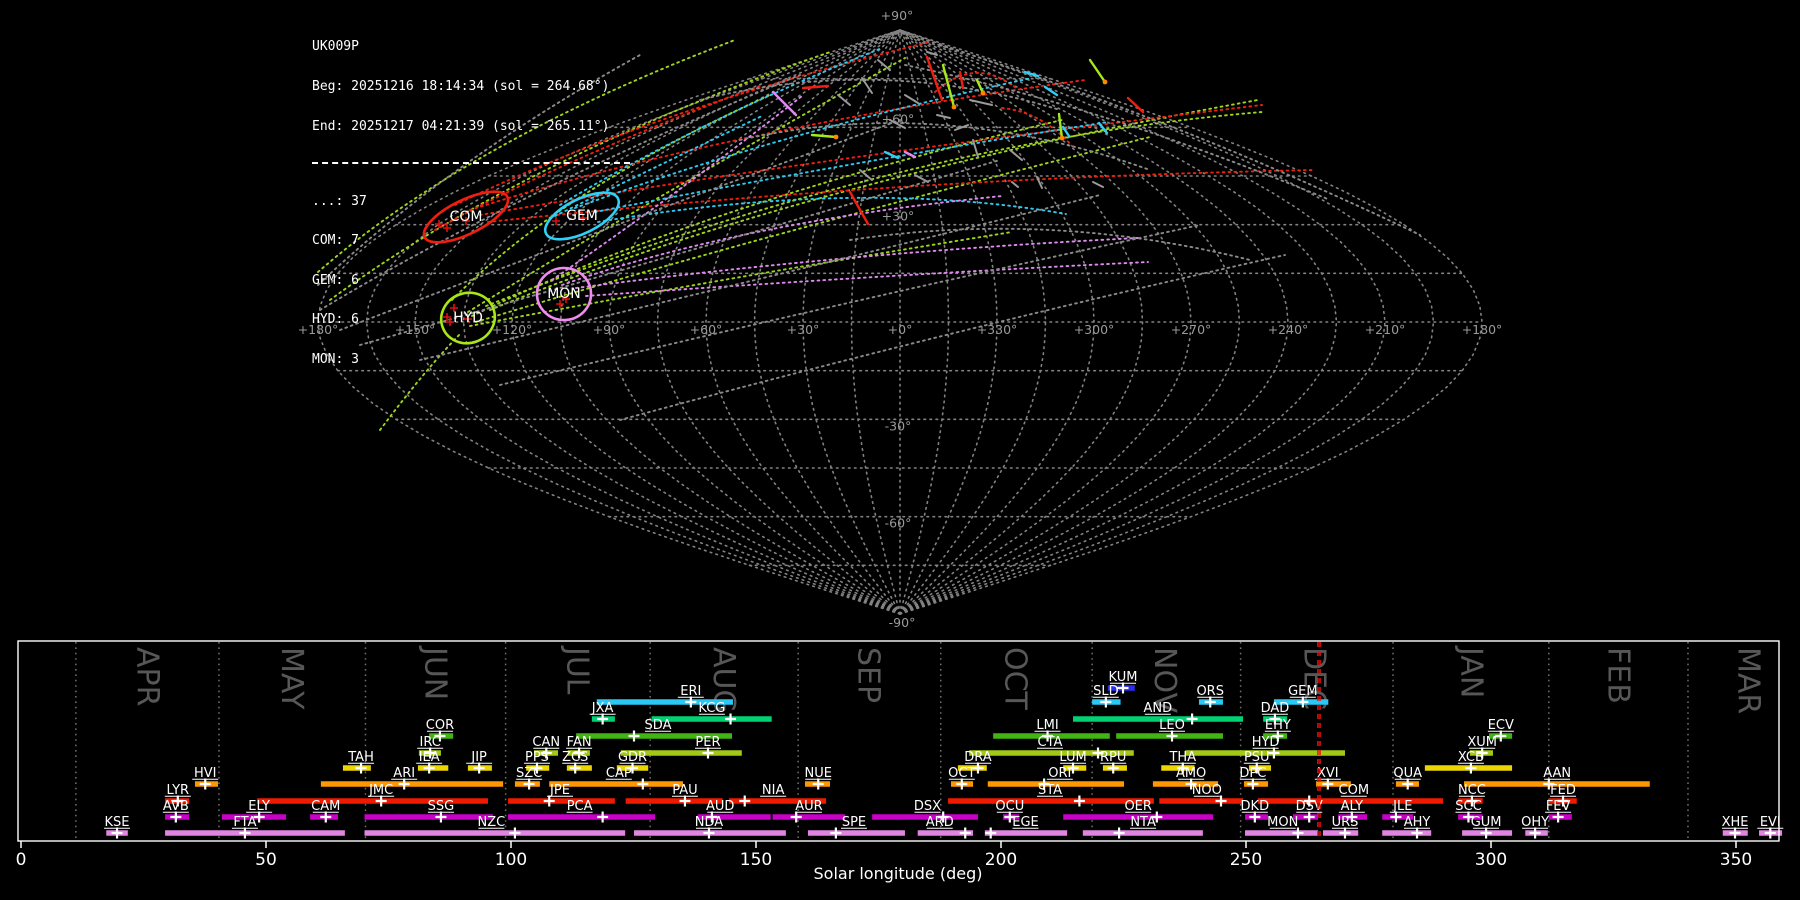 This screenshot has width=1800, height=900. I want to click on shower-sld: SLD, so click(1106, 696).